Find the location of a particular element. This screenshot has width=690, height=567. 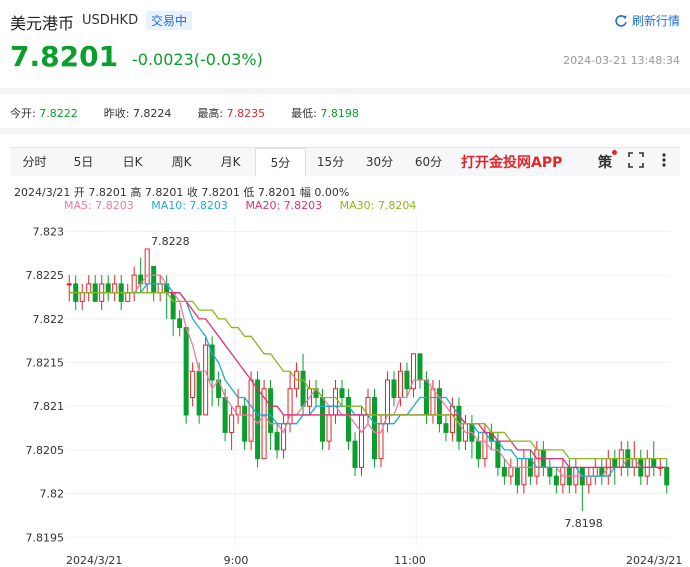

y-tick-label: 7.8225 is located at coordinates (45, 275).